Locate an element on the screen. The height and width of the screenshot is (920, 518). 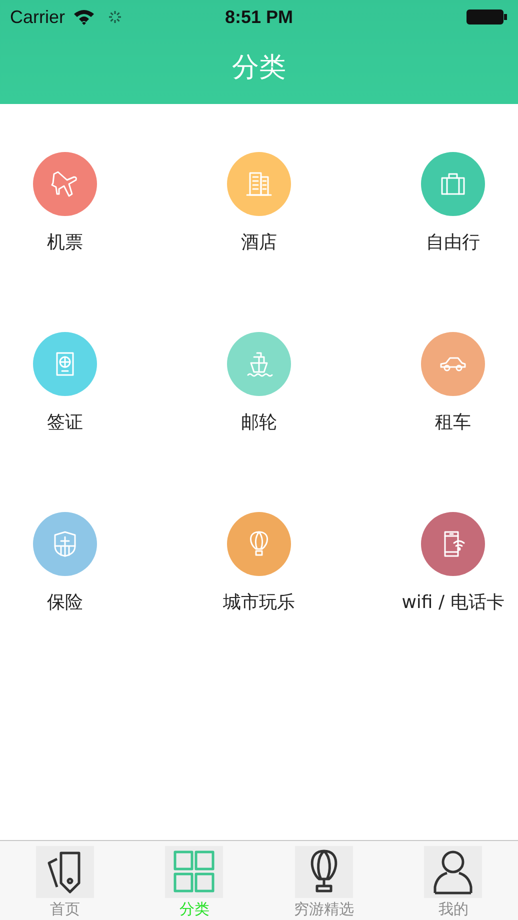
category-label: 机票 is located at coordinates (65, 242).